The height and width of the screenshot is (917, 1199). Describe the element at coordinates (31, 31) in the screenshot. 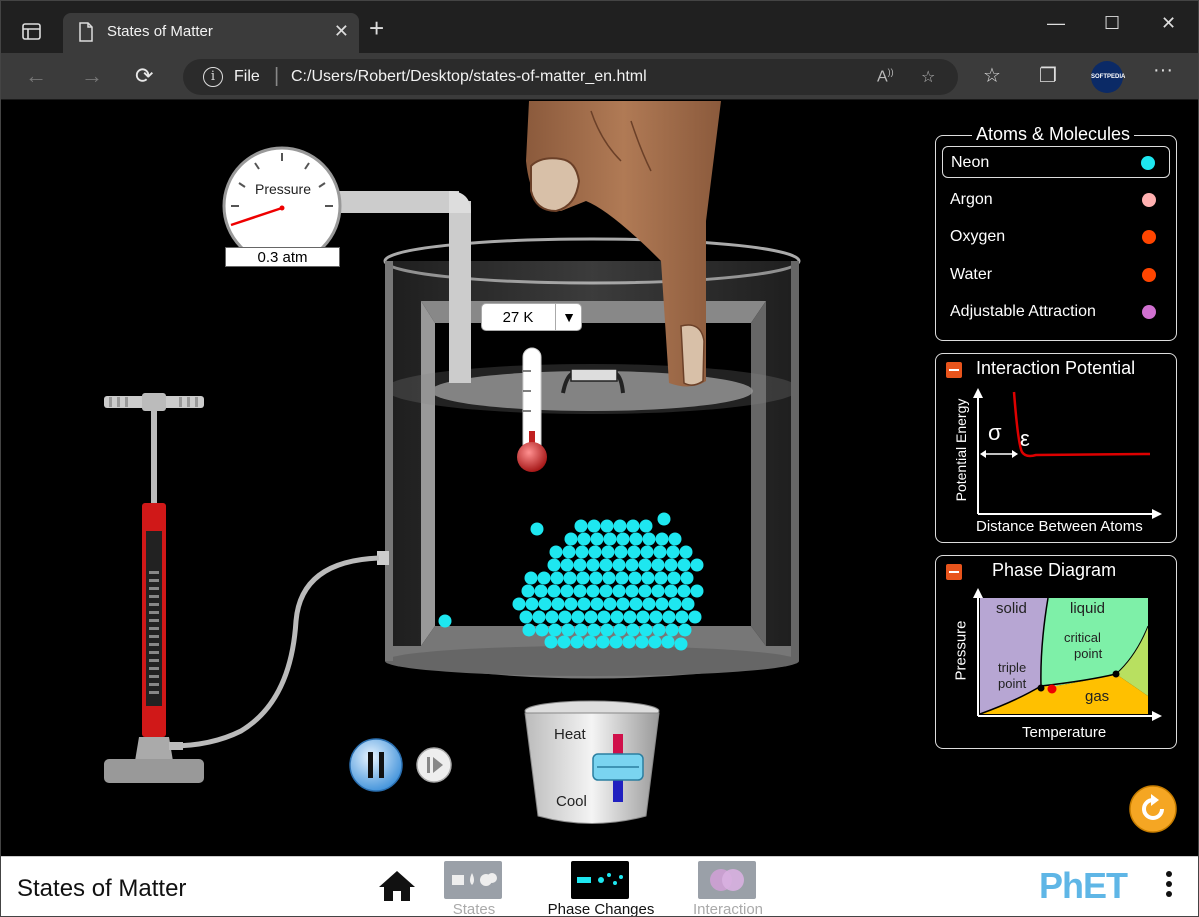

I see `tab-actions-icon` at that location.